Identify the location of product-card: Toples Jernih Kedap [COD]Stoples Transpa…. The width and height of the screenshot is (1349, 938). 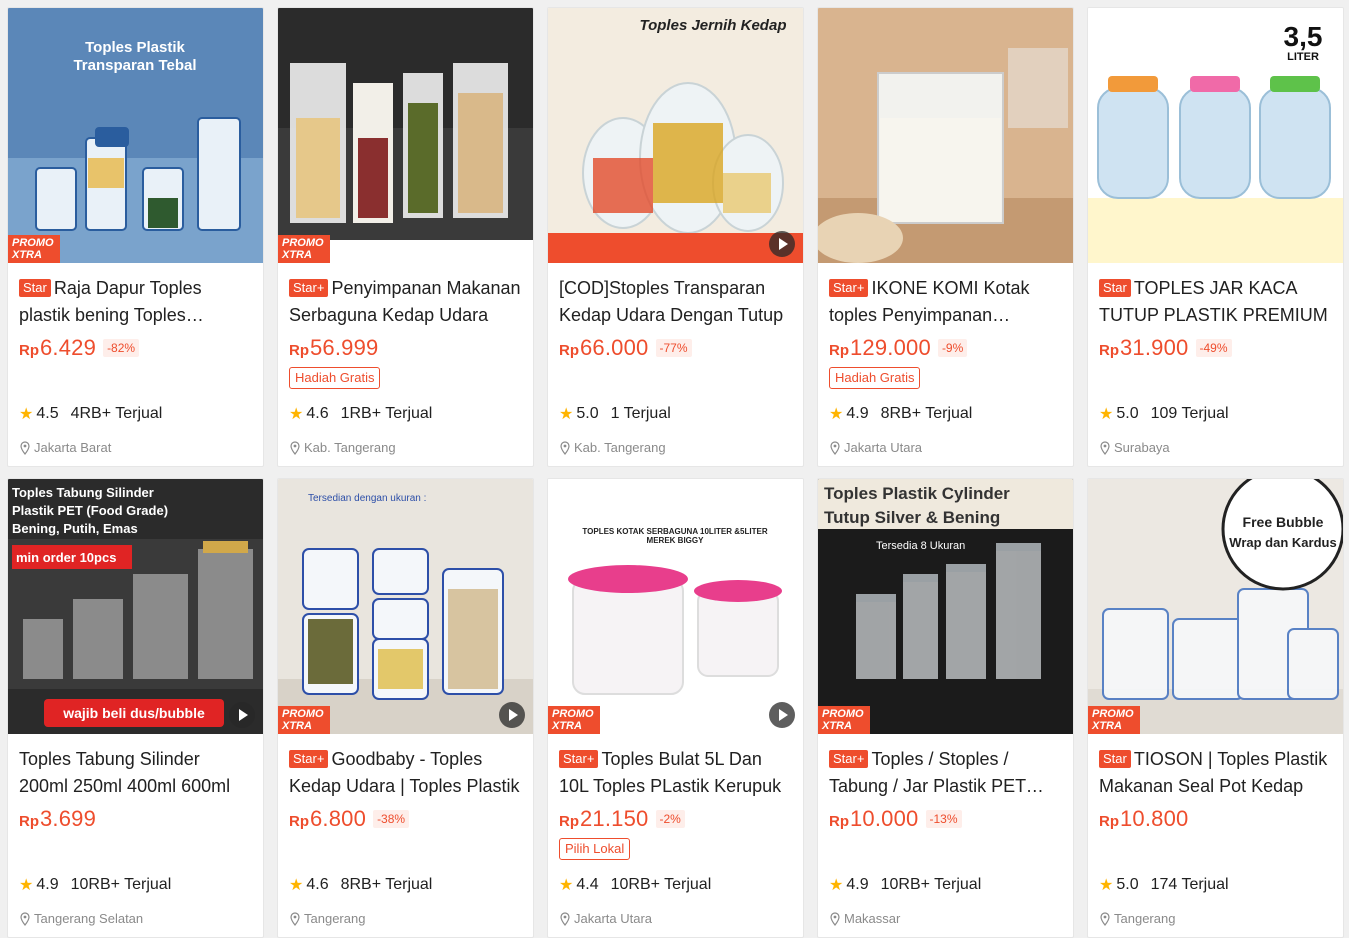
(675, 237).